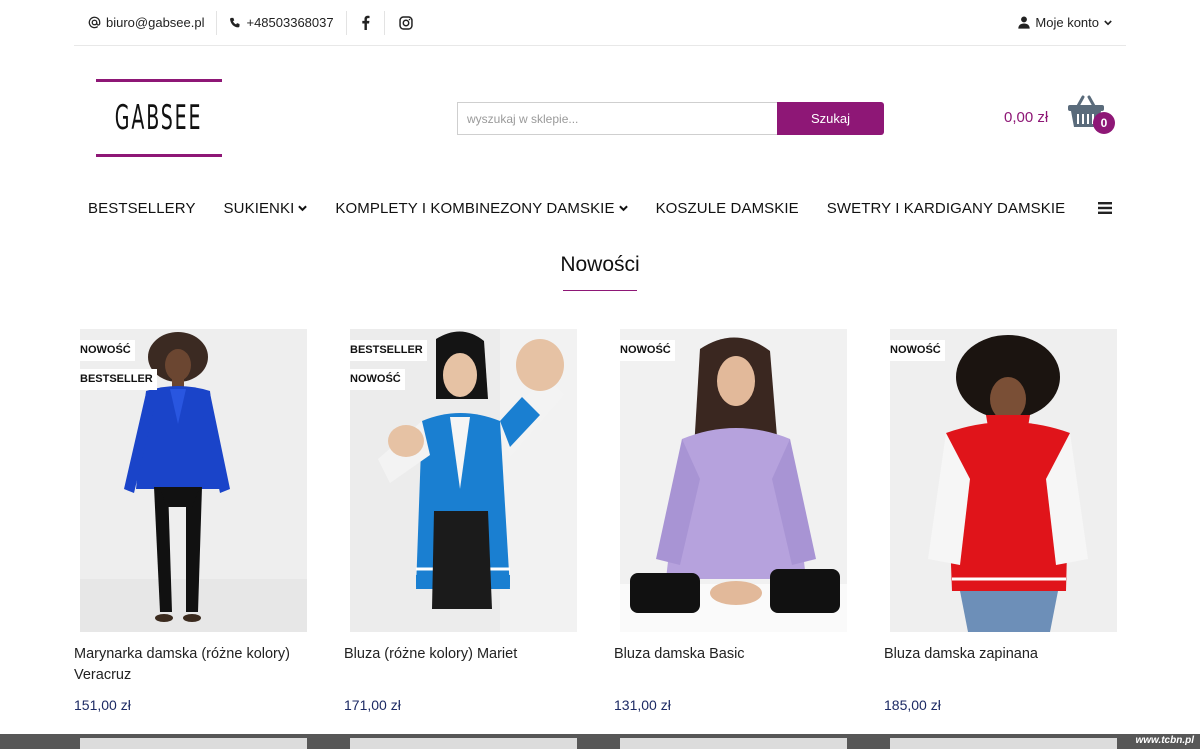 This screenshot has height=749, width=1200. Describe the element at coordinates (731, 665) in the screenshot. I see `product-name: Bluza damska Basic` at that location.